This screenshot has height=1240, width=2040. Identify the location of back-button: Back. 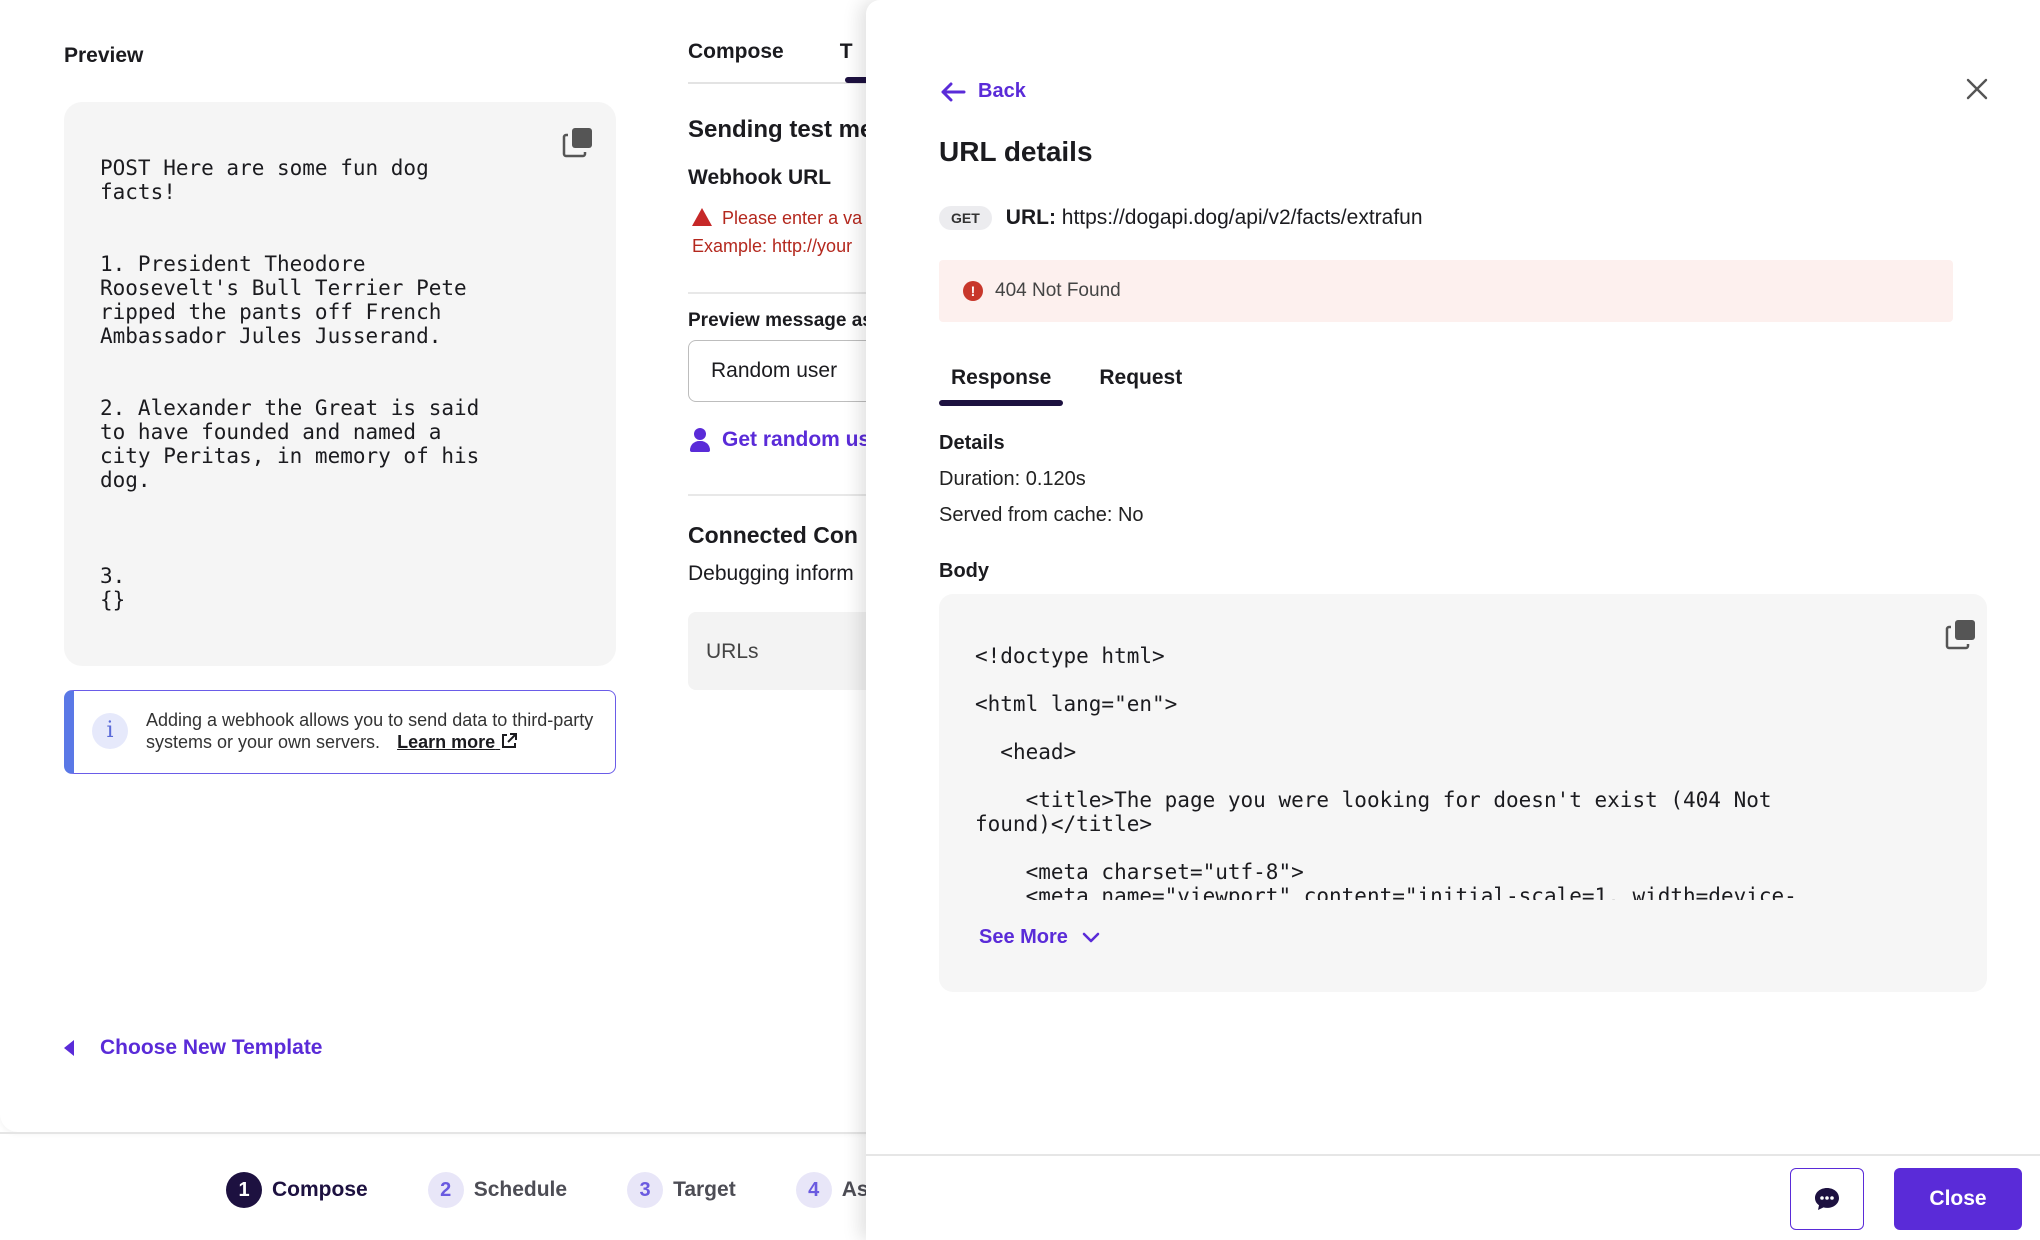
(983, 91).